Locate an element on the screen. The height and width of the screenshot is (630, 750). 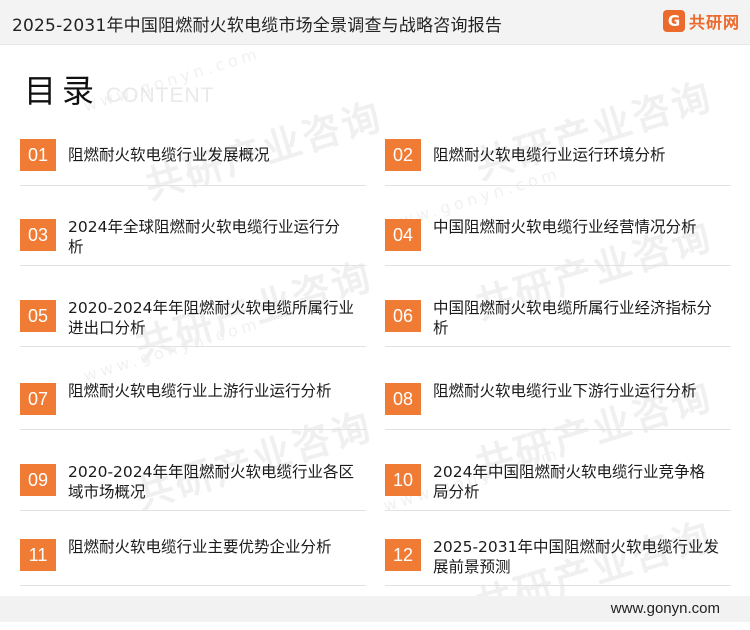
toc-item-04: 04 中国阻燃耐火软电缆行业经营情况分析 is located at coordinates (558, 239).